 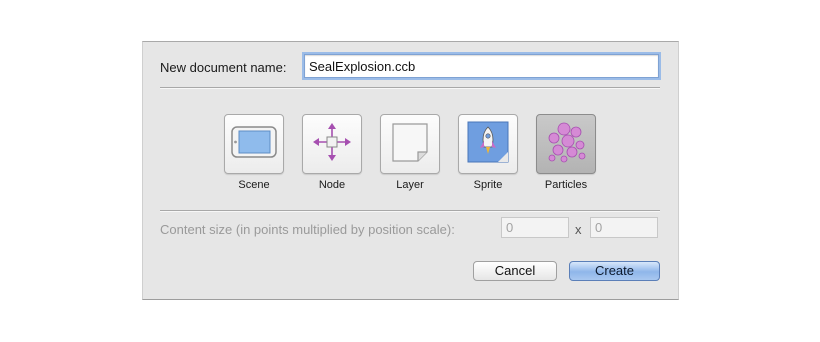 I want to click on layer-label: Layer, so click(x=410, y=185).